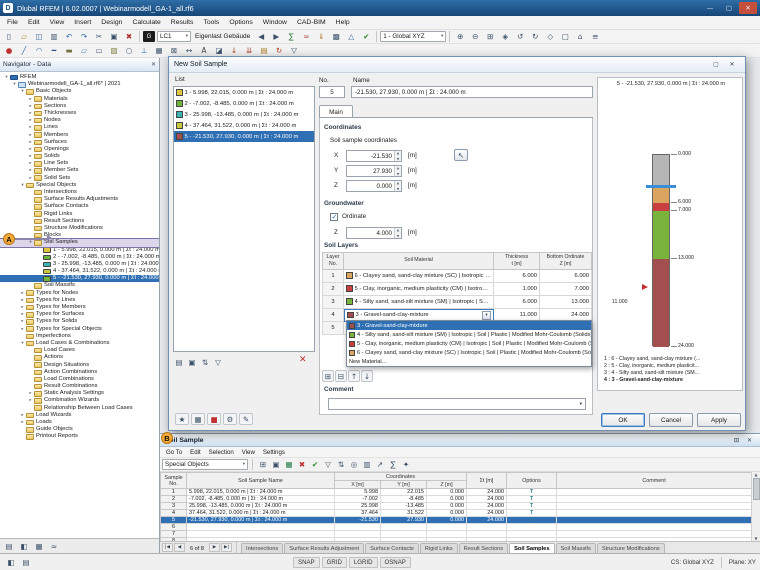  Describe the element at coordinates (79, 149) in the screenshot. I see `tree-item: ▸ Openings` at that location.